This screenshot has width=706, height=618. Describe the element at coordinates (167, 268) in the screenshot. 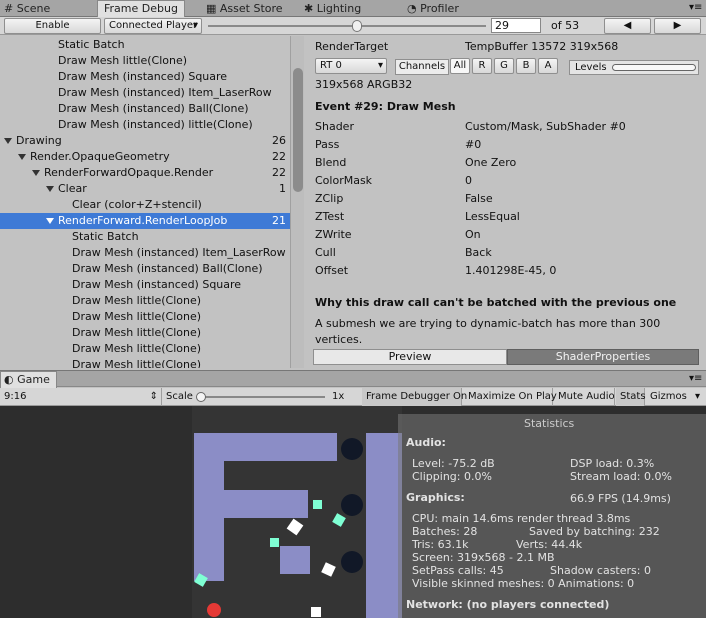

I see `tree-row-label: Draw Mesh (instanced) Ball(Clone)` at that location.